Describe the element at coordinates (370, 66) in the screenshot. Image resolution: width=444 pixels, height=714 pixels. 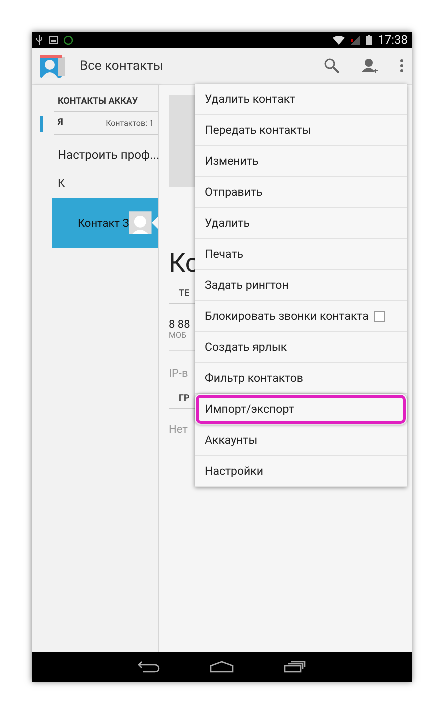
I see `add-person-icon` at that location.